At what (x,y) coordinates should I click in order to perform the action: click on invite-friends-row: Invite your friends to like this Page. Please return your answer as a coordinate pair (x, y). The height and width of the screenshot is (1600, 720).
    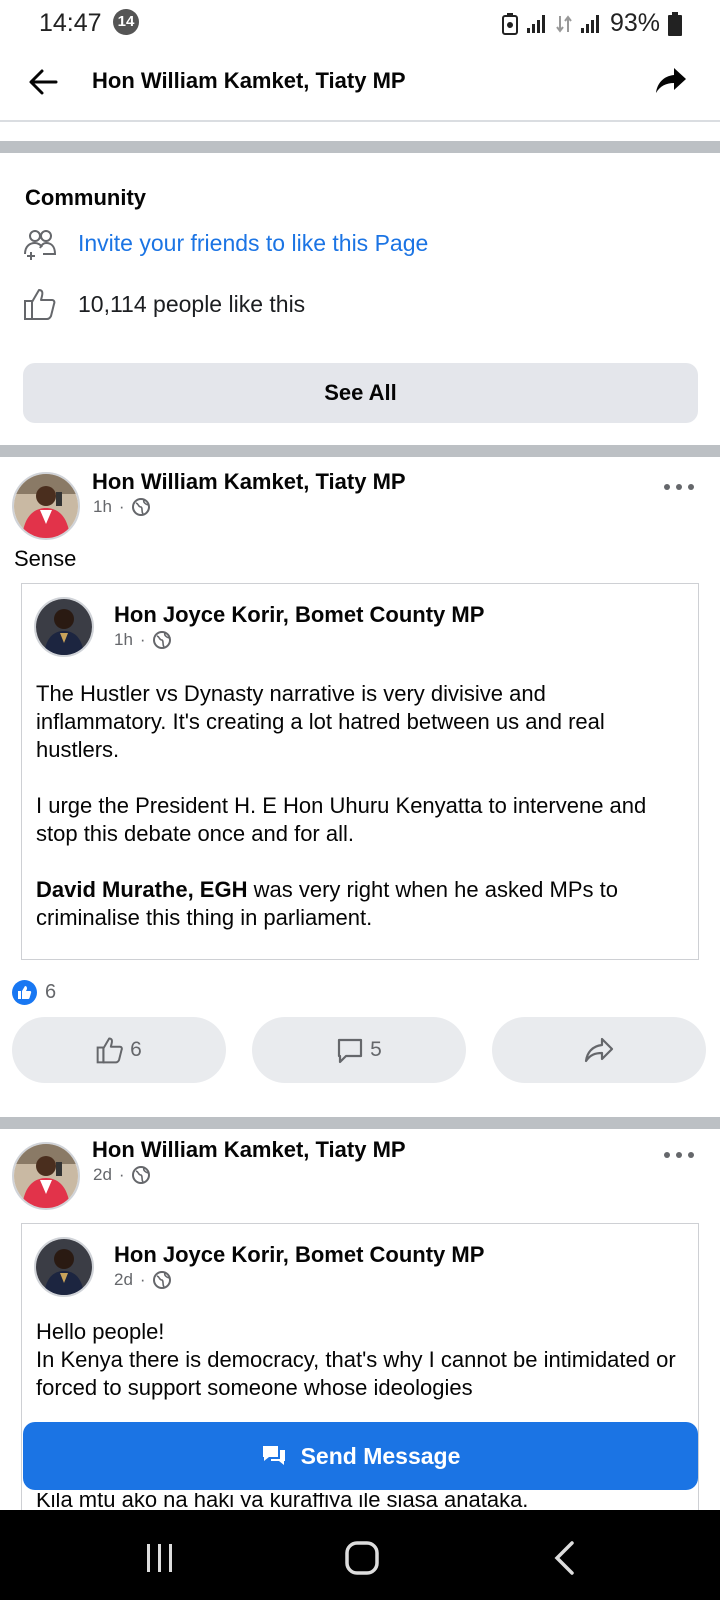
    Looking at the image, I should click on (225, 243).